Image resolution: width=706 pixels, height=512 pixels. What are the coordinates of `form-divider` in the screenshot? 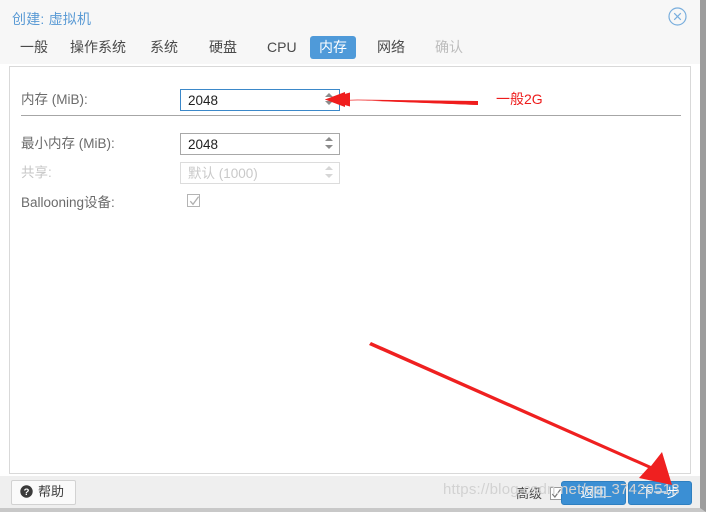 It's located at (351, 115).